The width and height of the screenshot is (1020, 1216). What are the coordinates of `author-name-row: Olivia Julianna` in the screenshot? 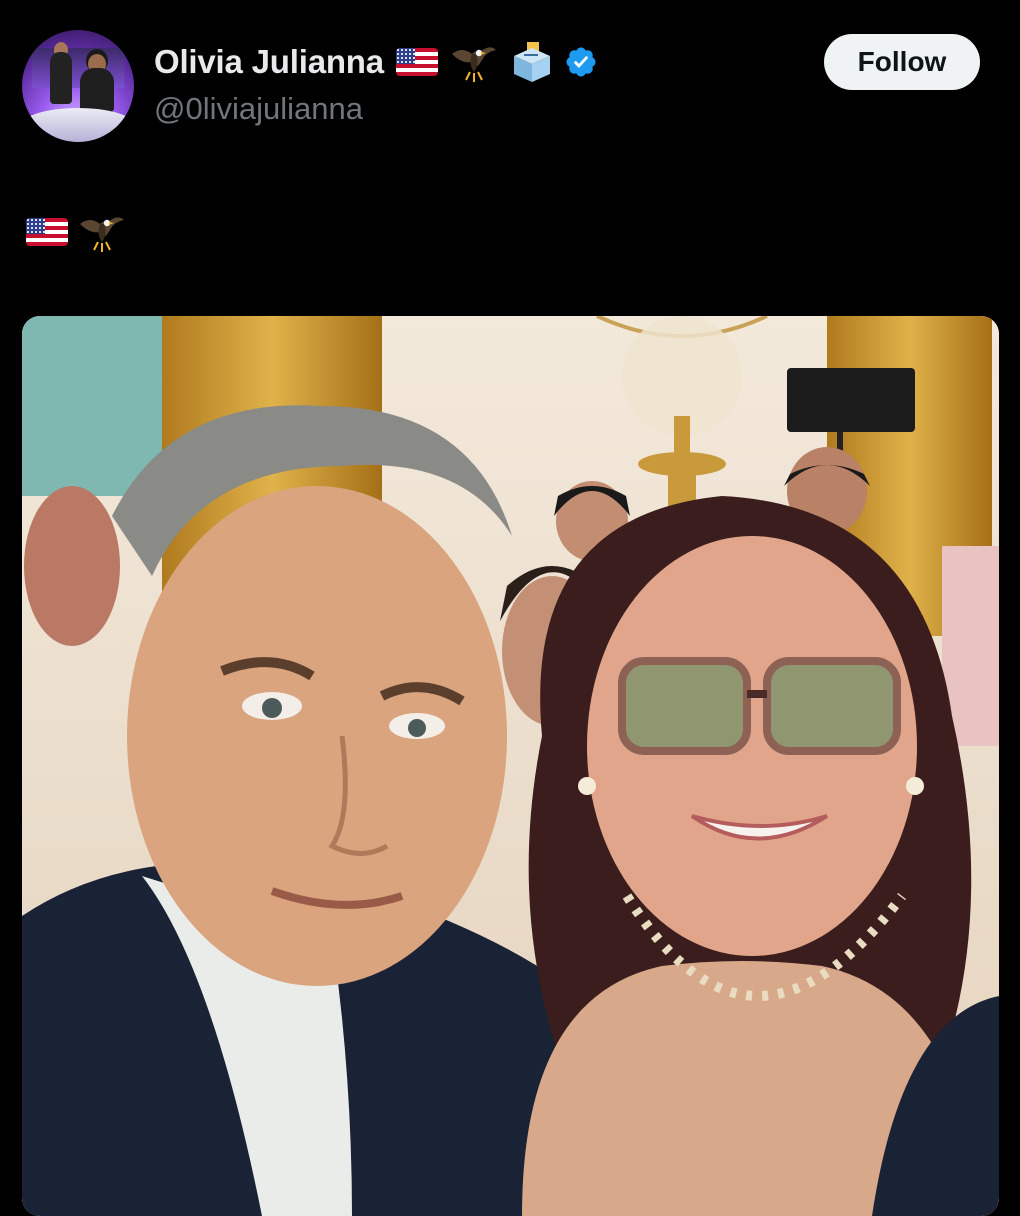 It's located at (376, 62).